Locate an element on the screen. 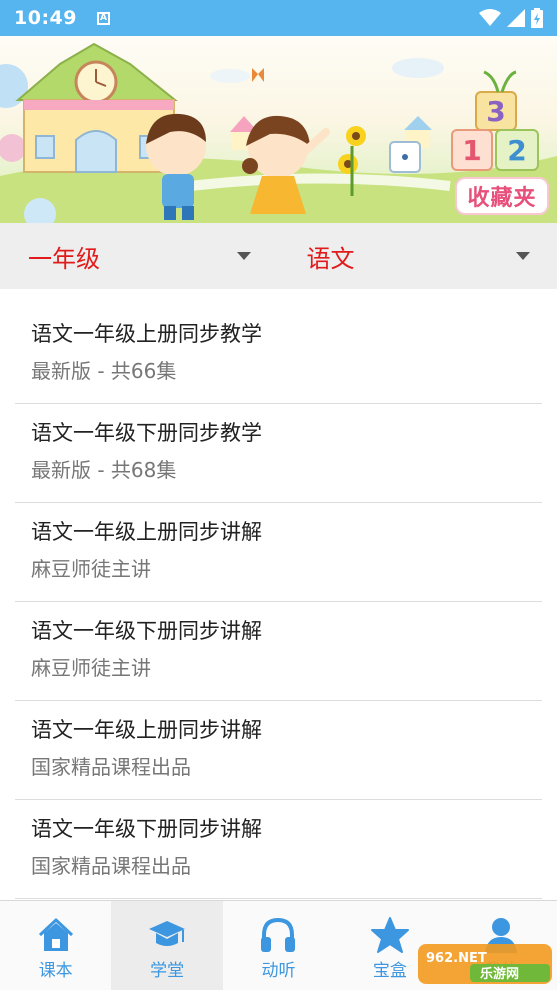 The image size is (557, 990). course-list-item: 语文一年级上册同步教学 最新版 - 共66集 is located at coordinates (278, 354).